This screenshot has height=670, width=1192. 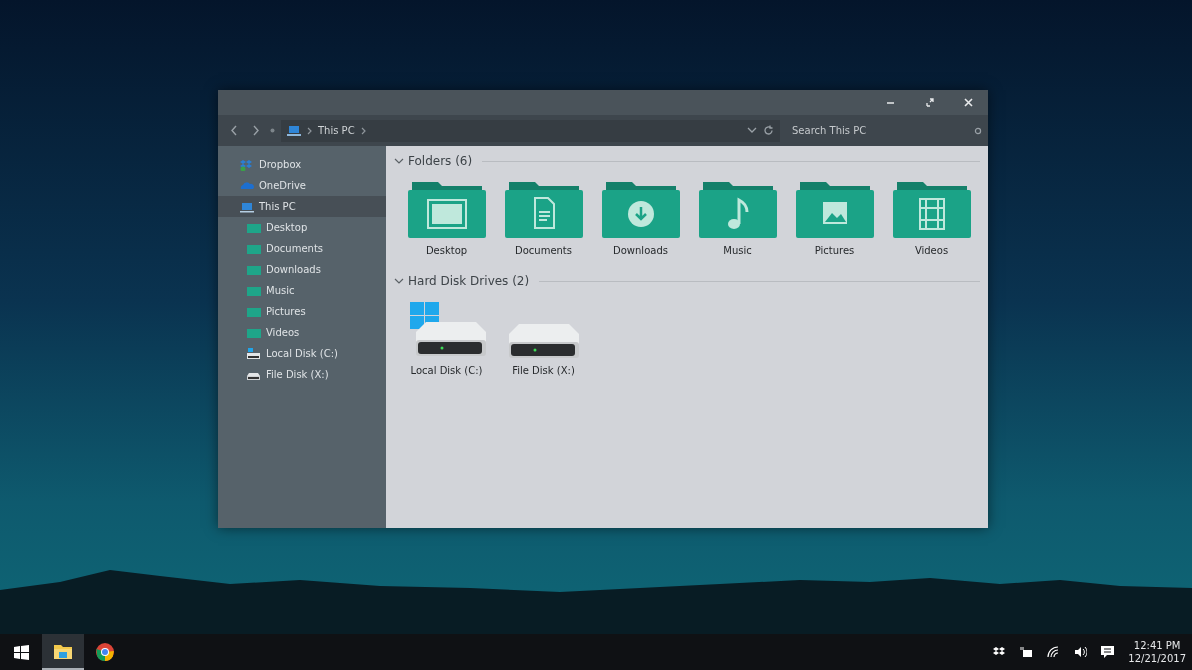 I want to click on sidebar-item: Pictures, so click(x=302, y=311).